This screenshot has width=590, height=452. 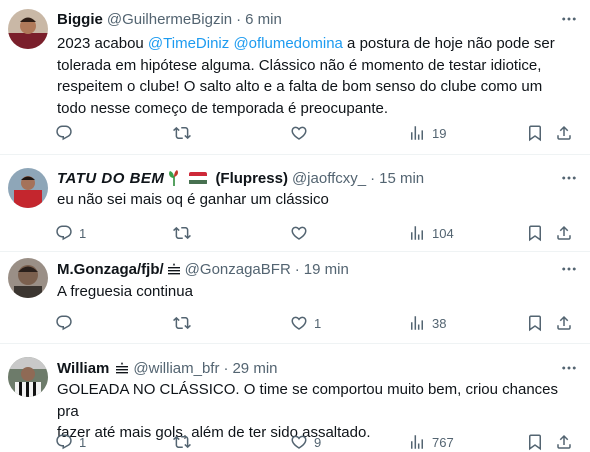 I want to click on user-handle: @GonzagaBFR, so click(x=238, y=269).